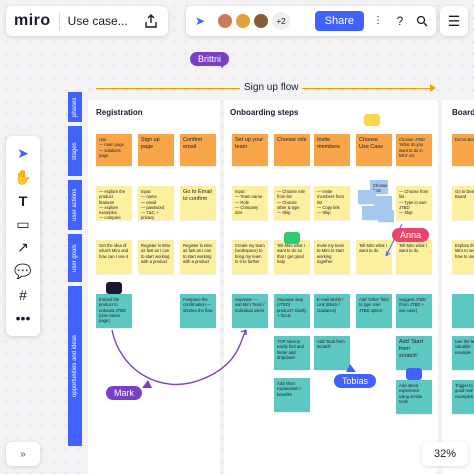 Image resolution: width=474 pixels, height=474 pixels. What do you see at coordinates (454, 21) in the screenshot?
I see `menu-icon: ☰` at bounding box center [454, 21].